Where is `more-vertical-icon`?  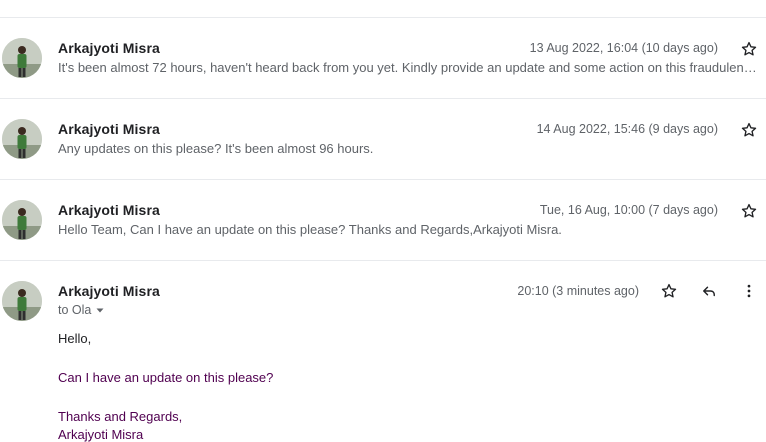
more-vertical-icon is located at coordinates (749, 291).